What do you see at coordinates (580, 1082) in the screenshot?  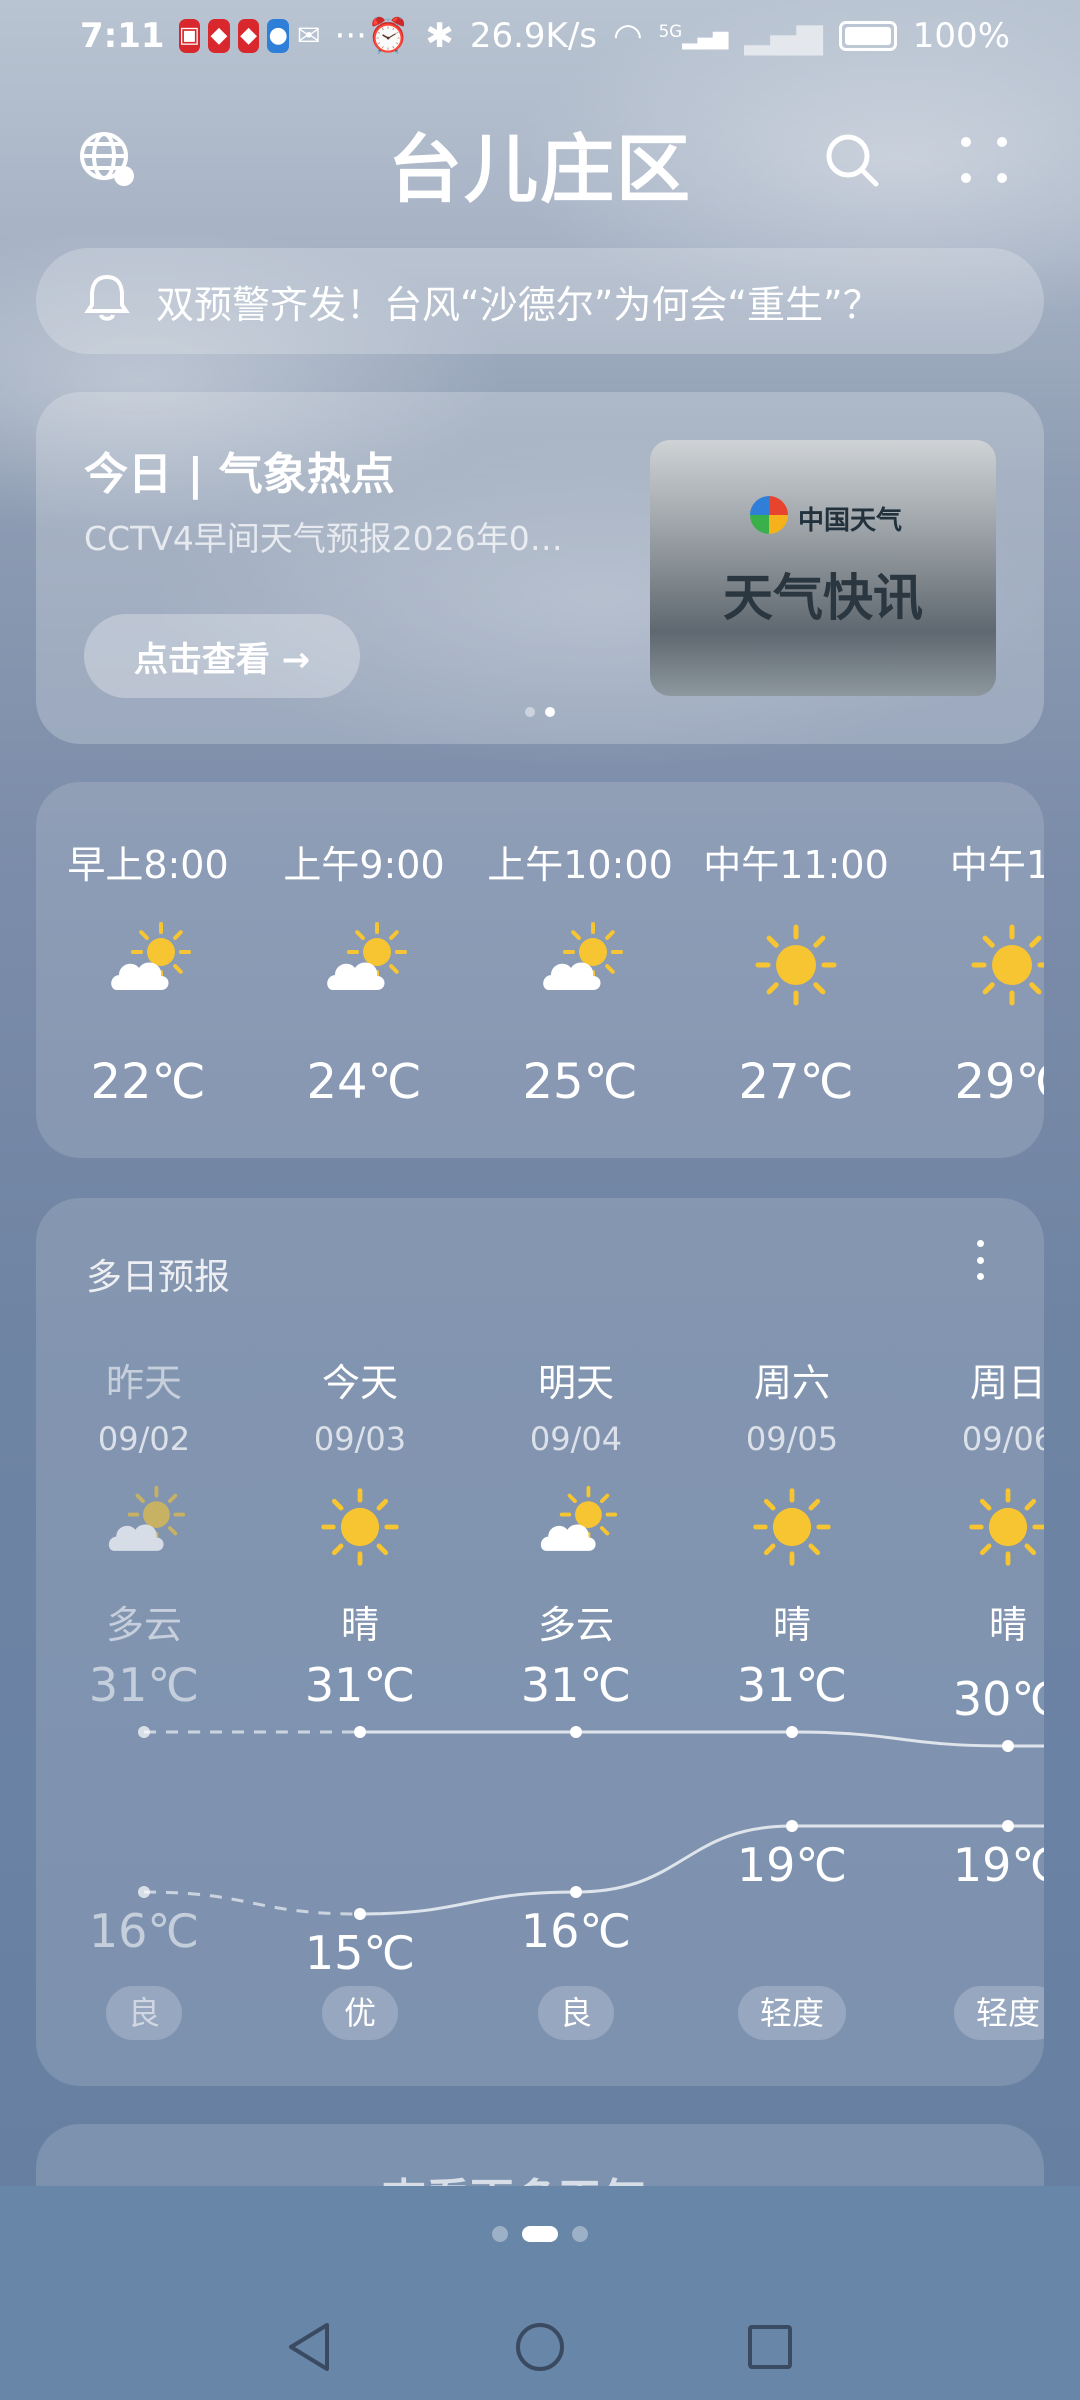 I see `hourly-temp: 25℃` at bounding box center [580, 1082].